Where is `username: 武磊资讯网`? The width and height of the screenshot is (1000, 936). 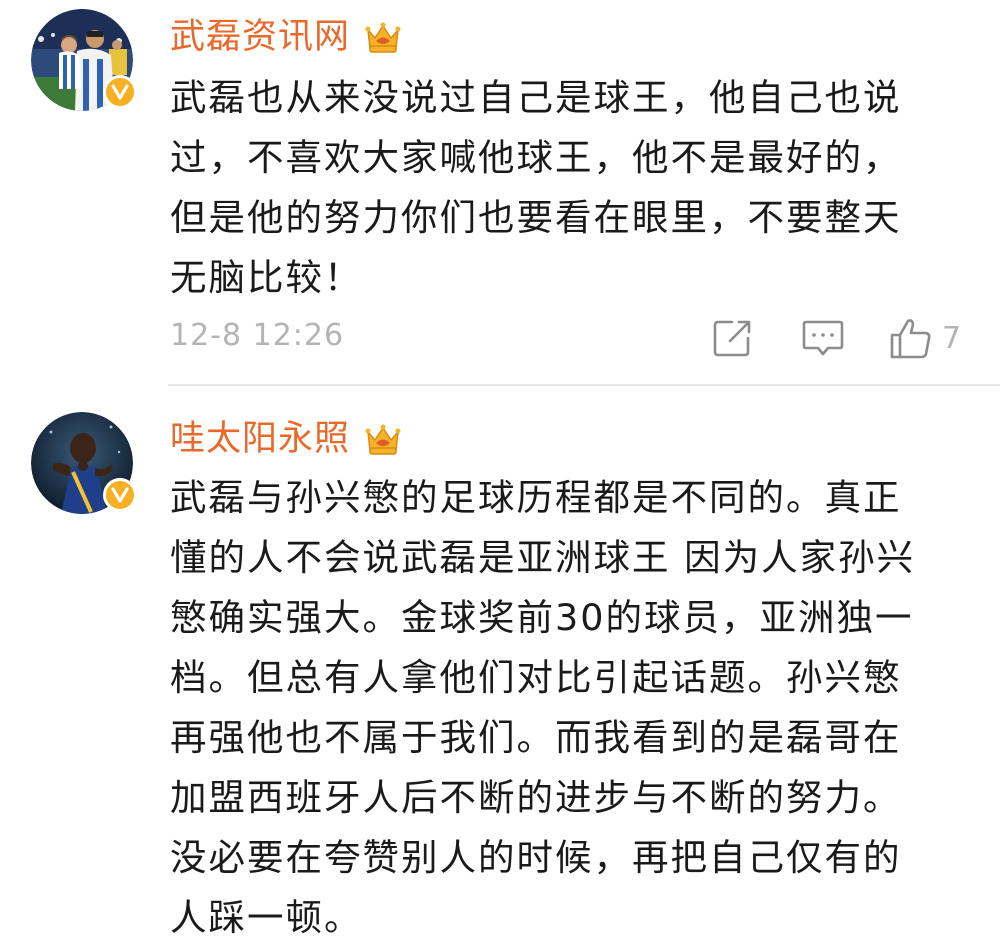
username: 武磊资讯网 is located at coordinates (260, 37).